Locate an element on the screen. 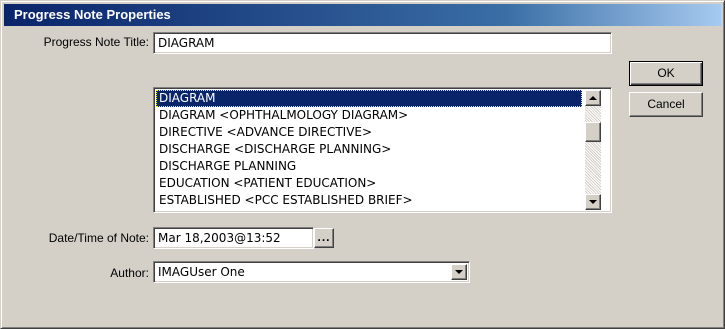 The width and height of the screenshot is (725, 329). arrow-down-icon is located at coordinates (593, 202).